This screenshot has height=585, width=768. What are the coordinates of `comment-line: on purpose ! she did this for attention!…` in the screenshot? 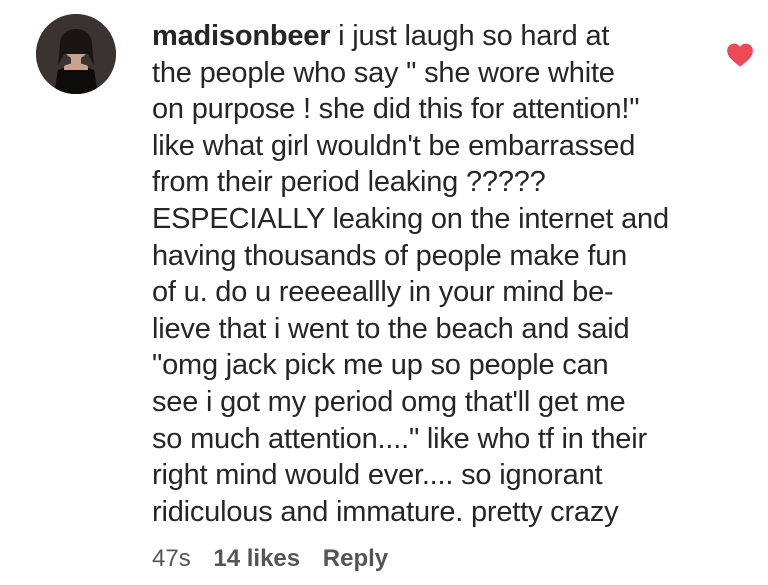 It's located at (396, 109).